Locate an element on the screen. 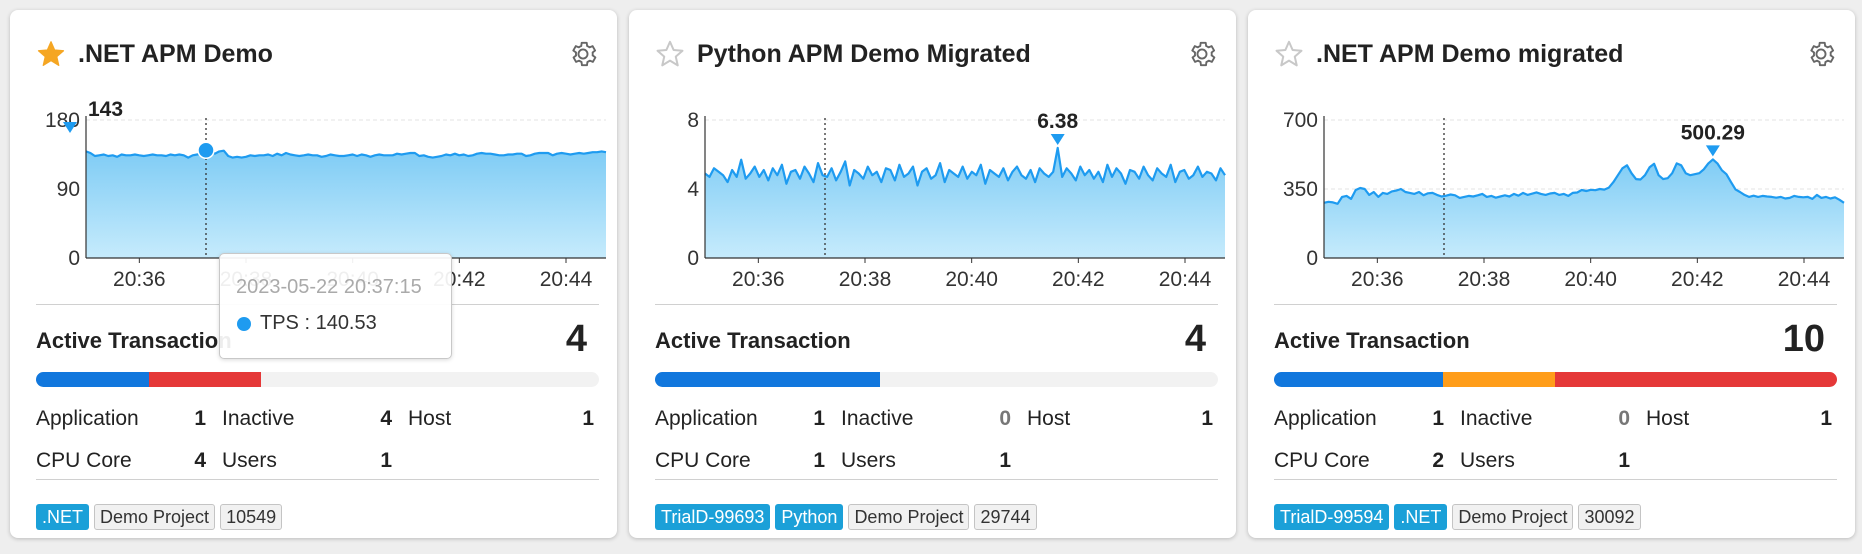 This screenshot has width=1862, height=554. card-title: .NET APM Demo is located at coordinates (175, 54).